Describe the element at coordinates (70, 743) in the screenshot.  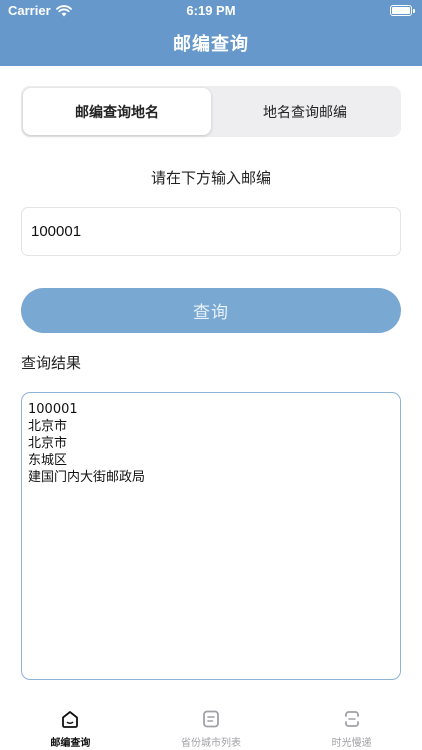
I see `tab-label: 邮编查询` at that location.